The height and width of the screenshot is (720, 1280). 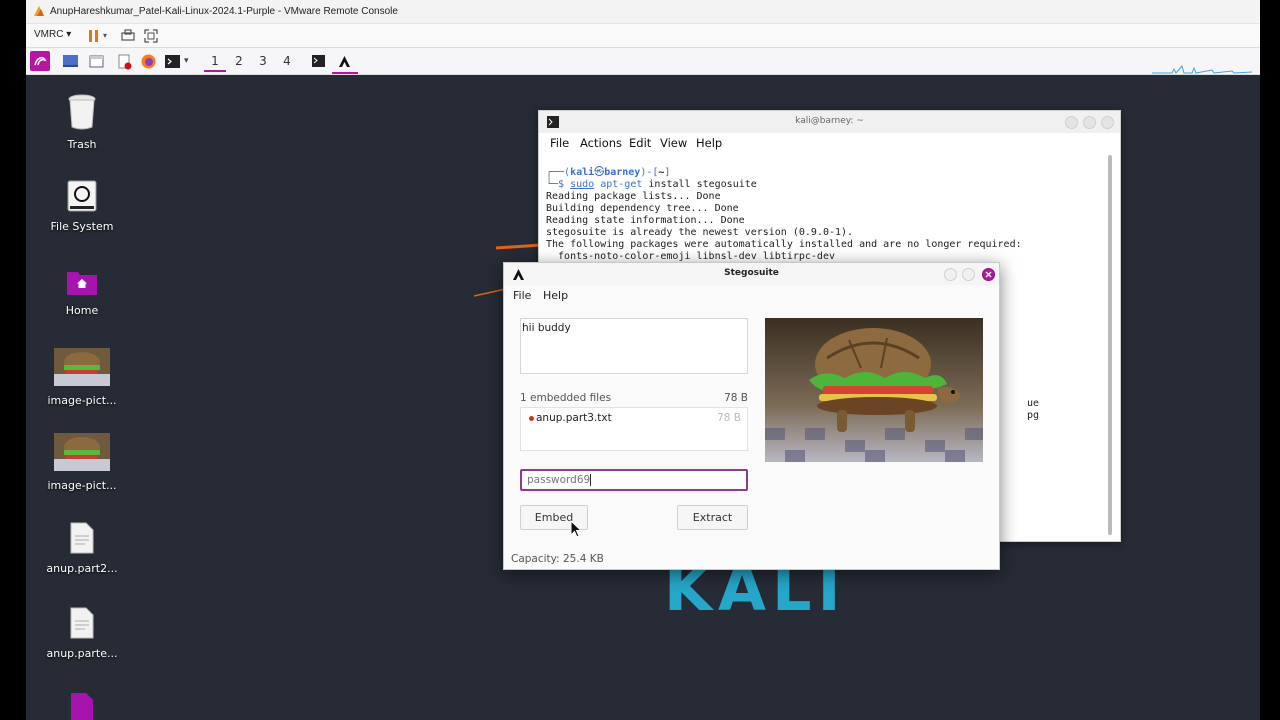 I want to click on prompt-at: ㉿, so click(x=599, y=172).